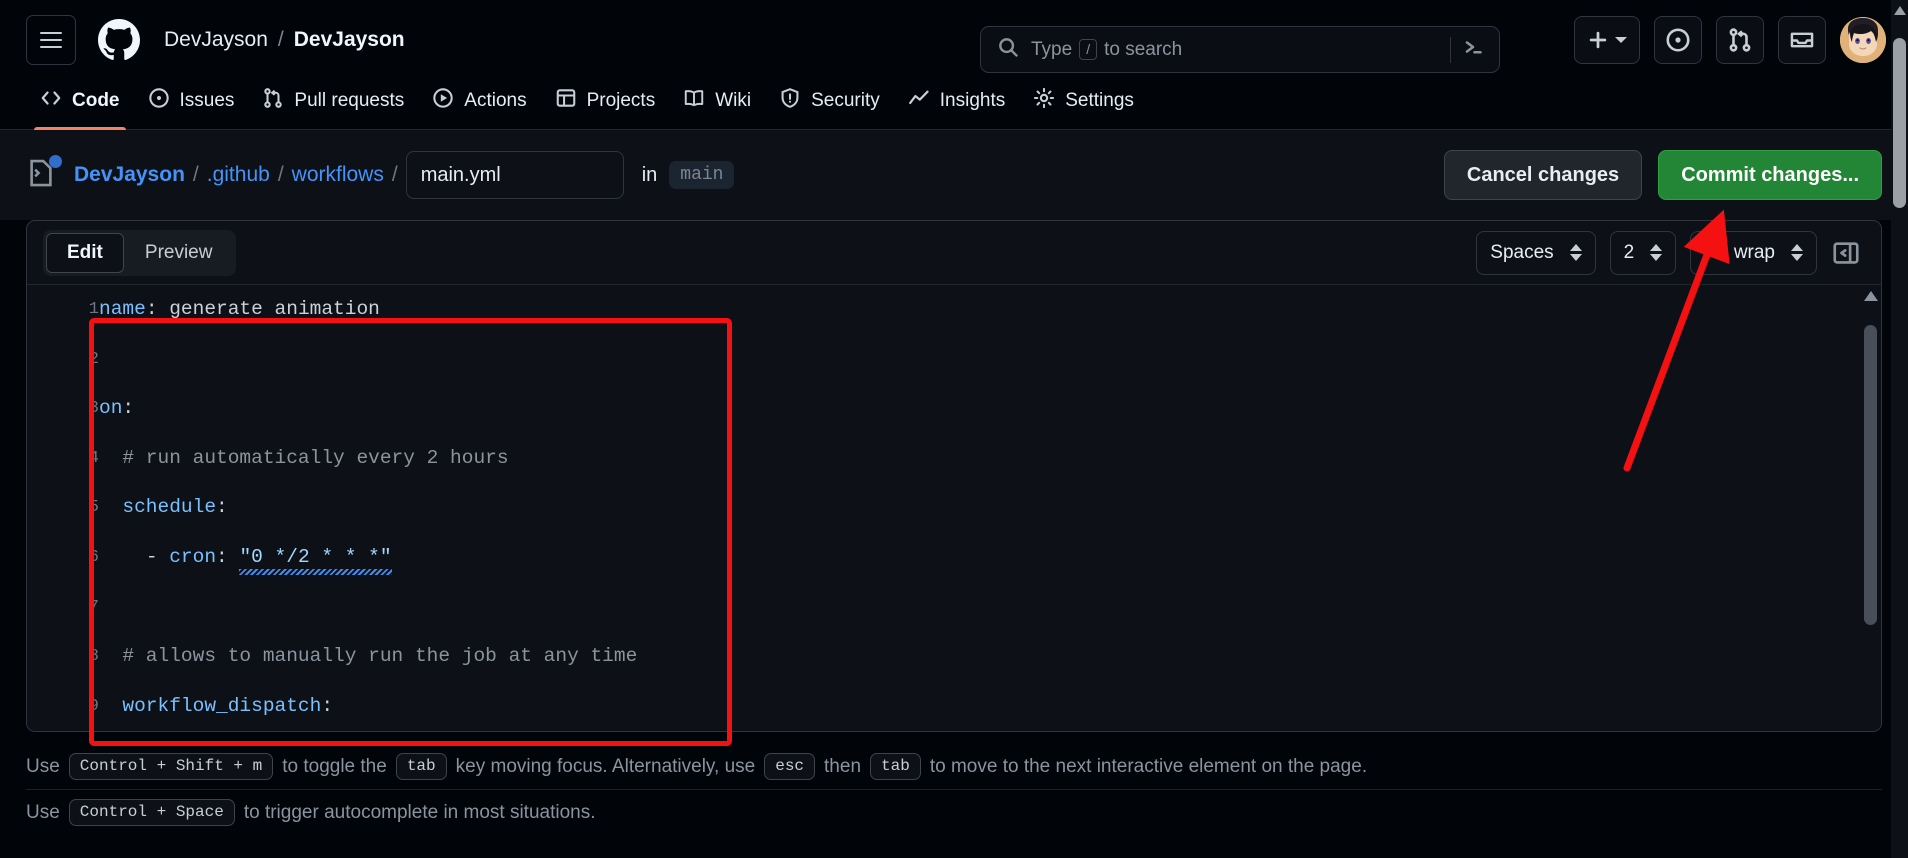 This screenshot has width=1908, height=858. Describe the element at coordinates (1008, 49) in the screenshot. I see `search-icon` at that location.